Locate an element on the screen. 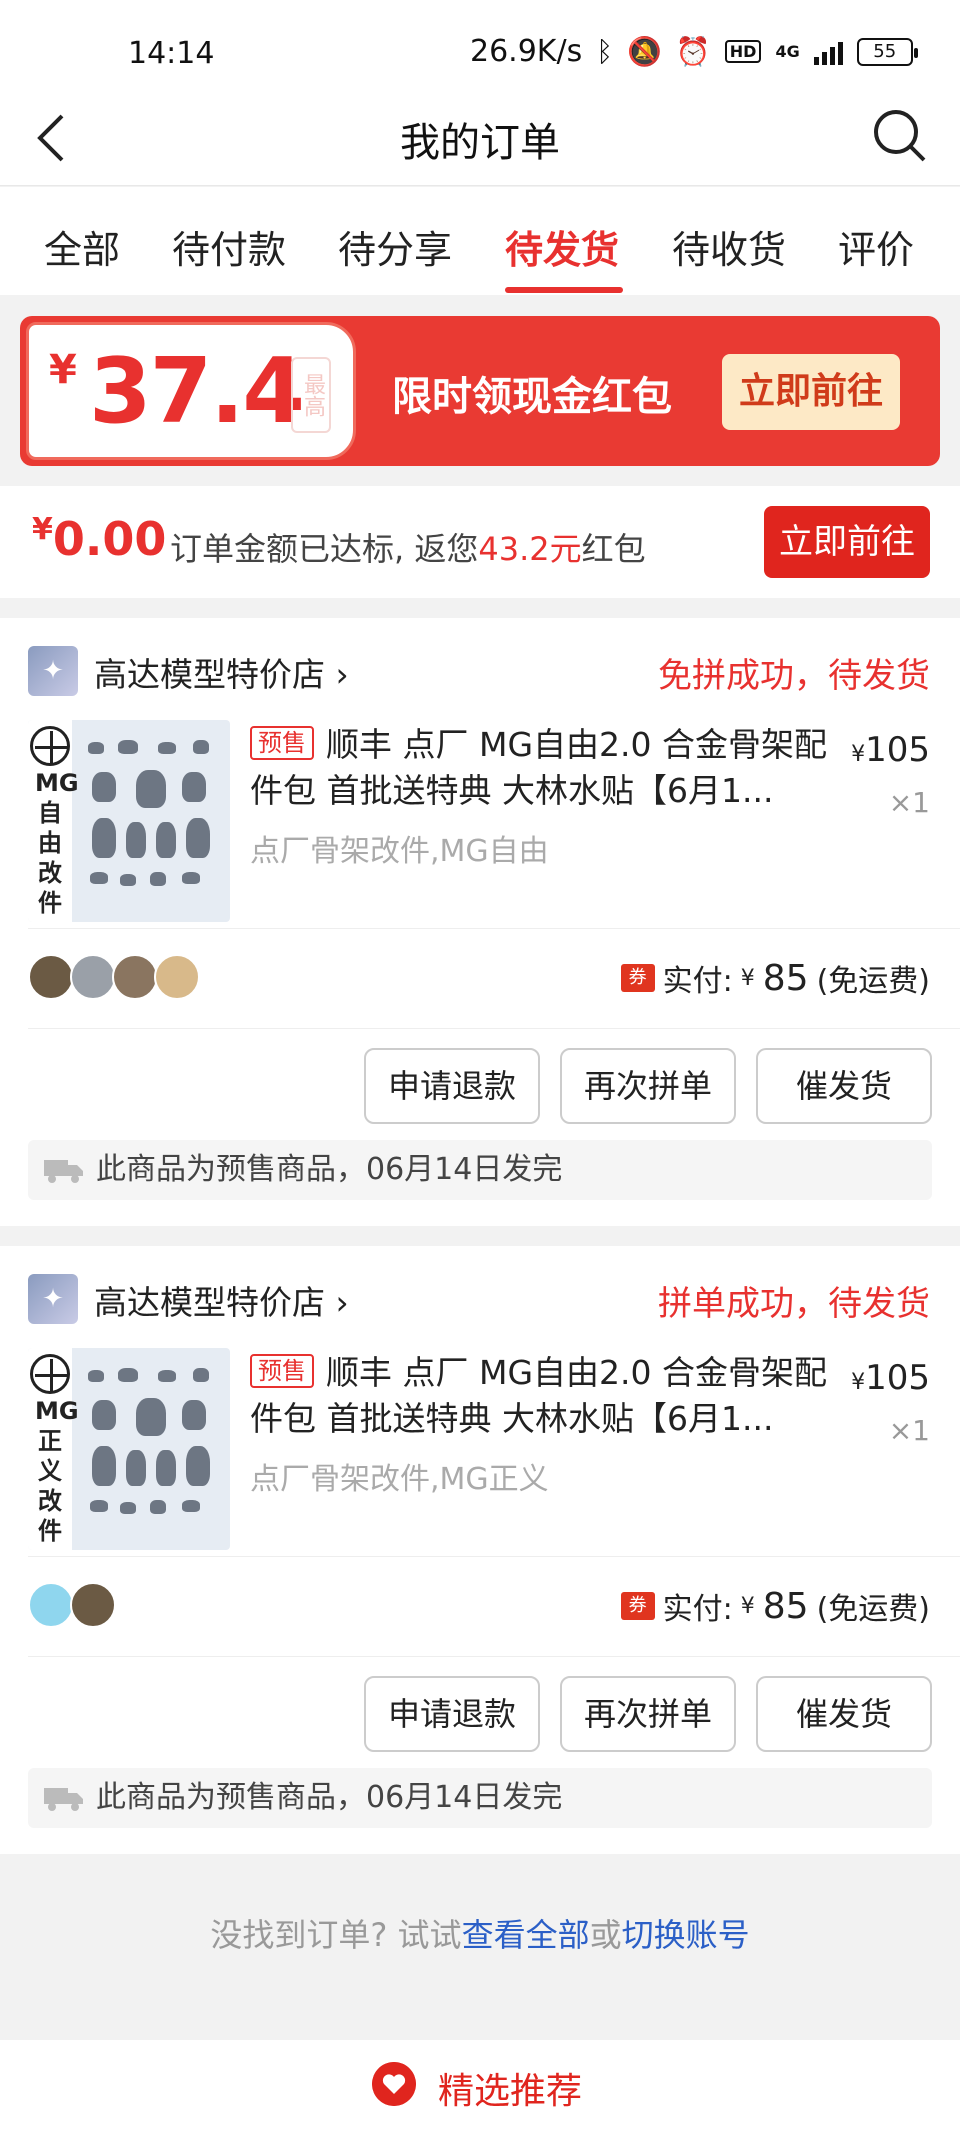 The height and width of the screenshot is (2133, 960). tab-pending-share: 待分享 is located at coordinates (395, 246).